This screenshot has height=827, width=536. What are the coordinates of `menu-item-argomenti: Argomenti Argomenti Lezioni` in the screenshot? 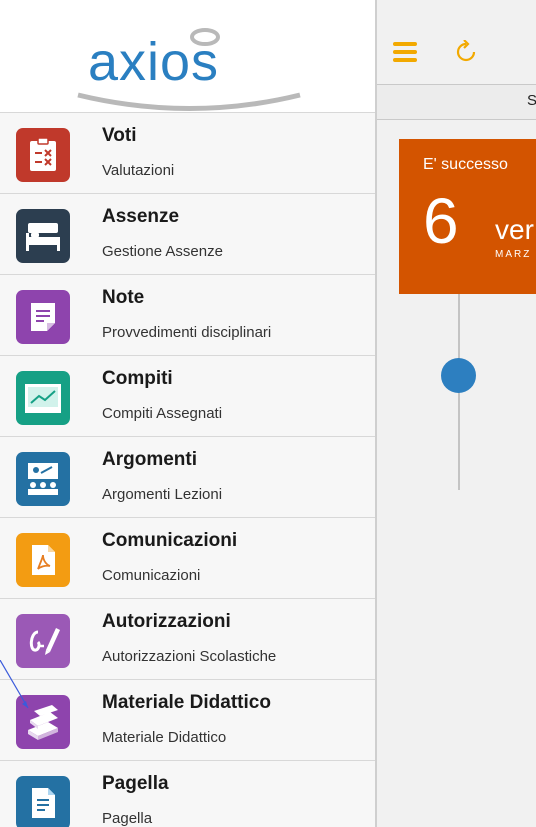 It's located at (187, 476).